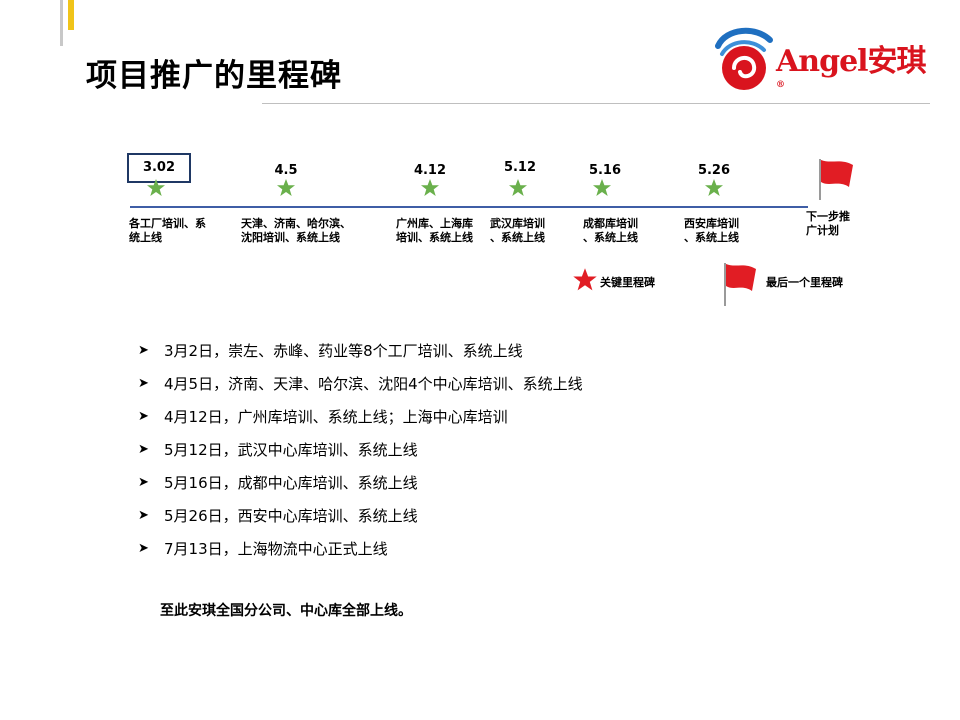 This screenshot has width=960, height=720. I want to click on timeline-axis, so click(469, 207).